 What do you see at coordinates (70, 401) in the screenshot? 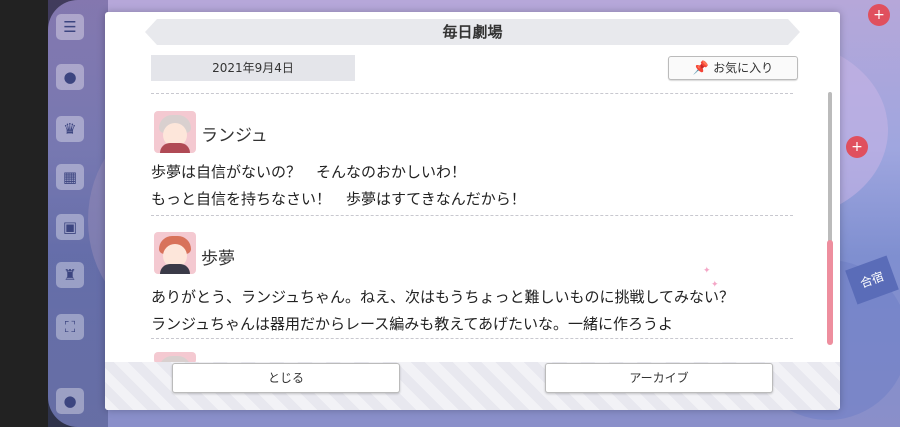
I see `profile-icon: ●` at bounding box center [70, 401].